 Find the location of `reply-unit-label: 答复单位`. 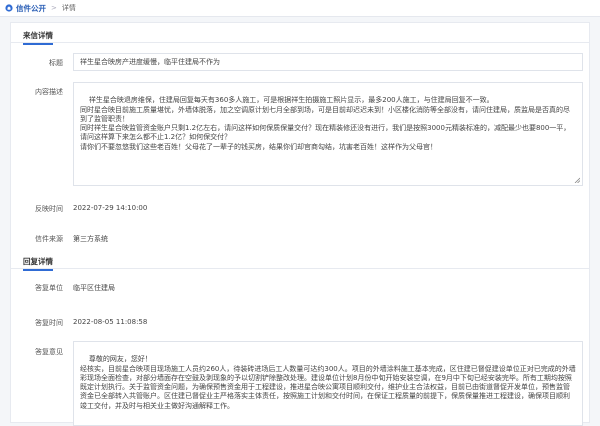

reply-unit-label: 答复单位 is located at coordinates (49, 288).